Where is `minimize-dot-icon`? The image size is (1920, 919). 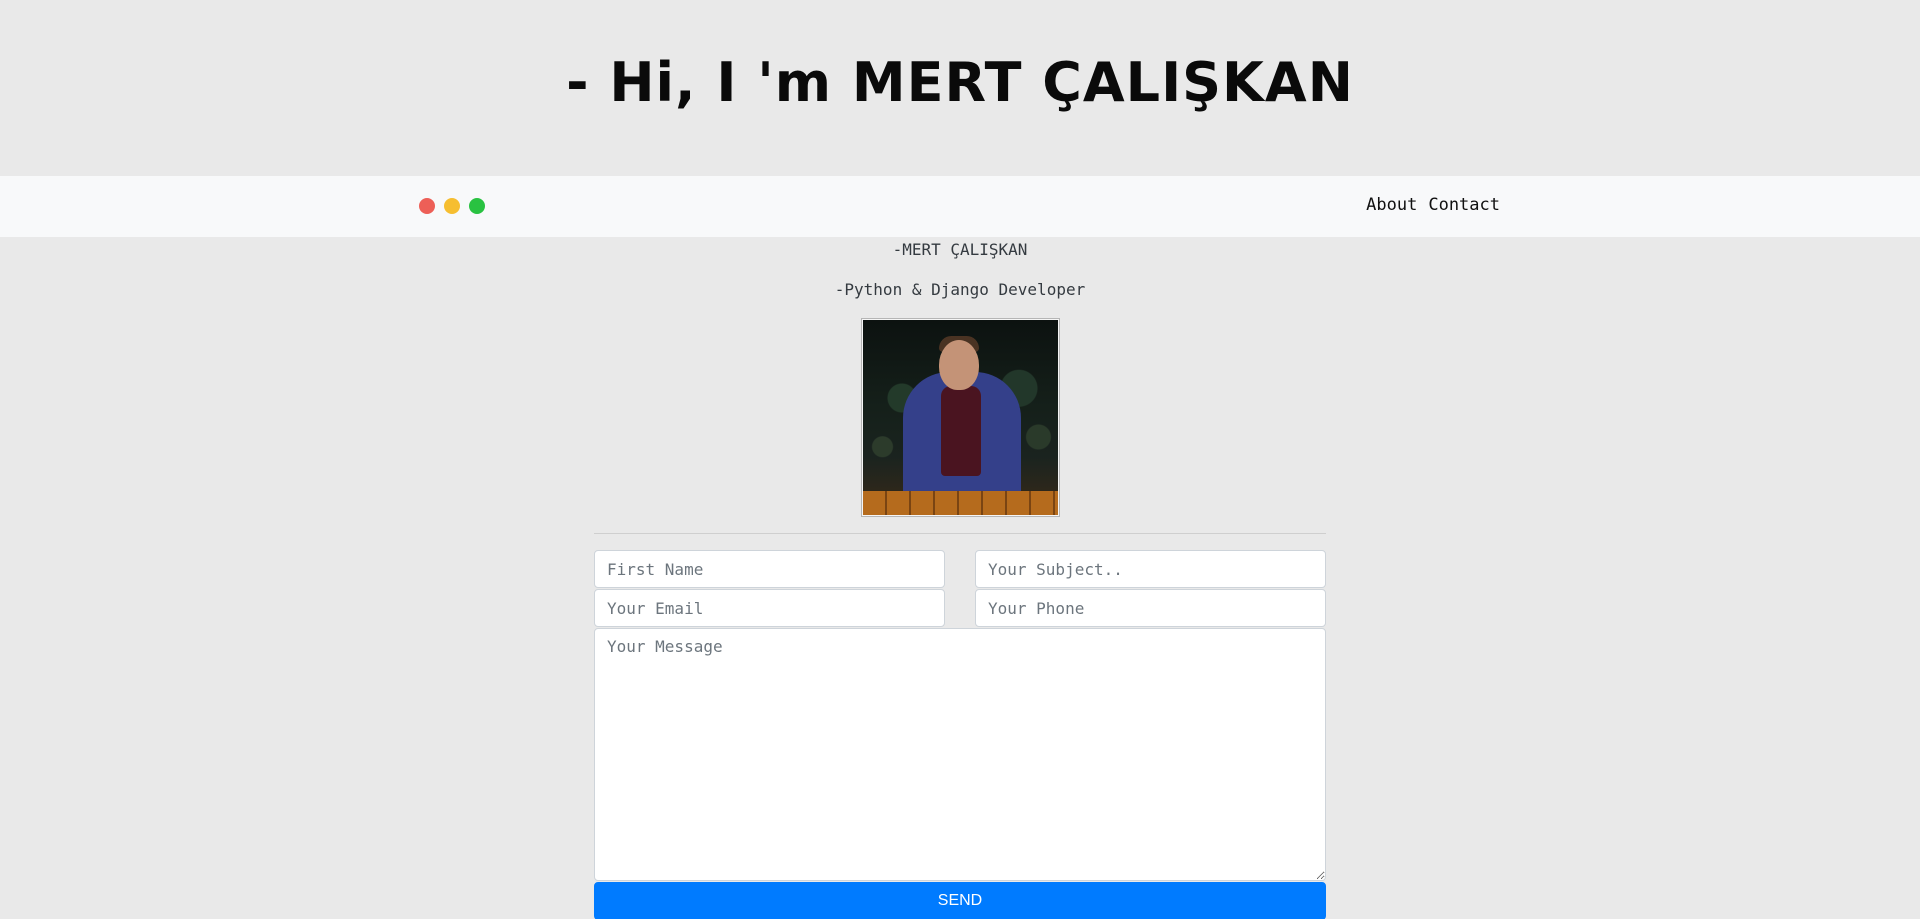
minimize-dot-icon is located at coordinates (452, 206).